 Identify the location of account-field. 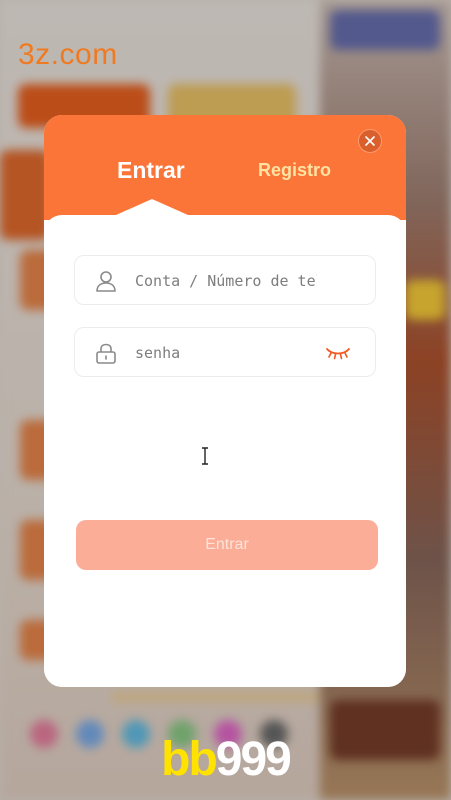
(225, 280).